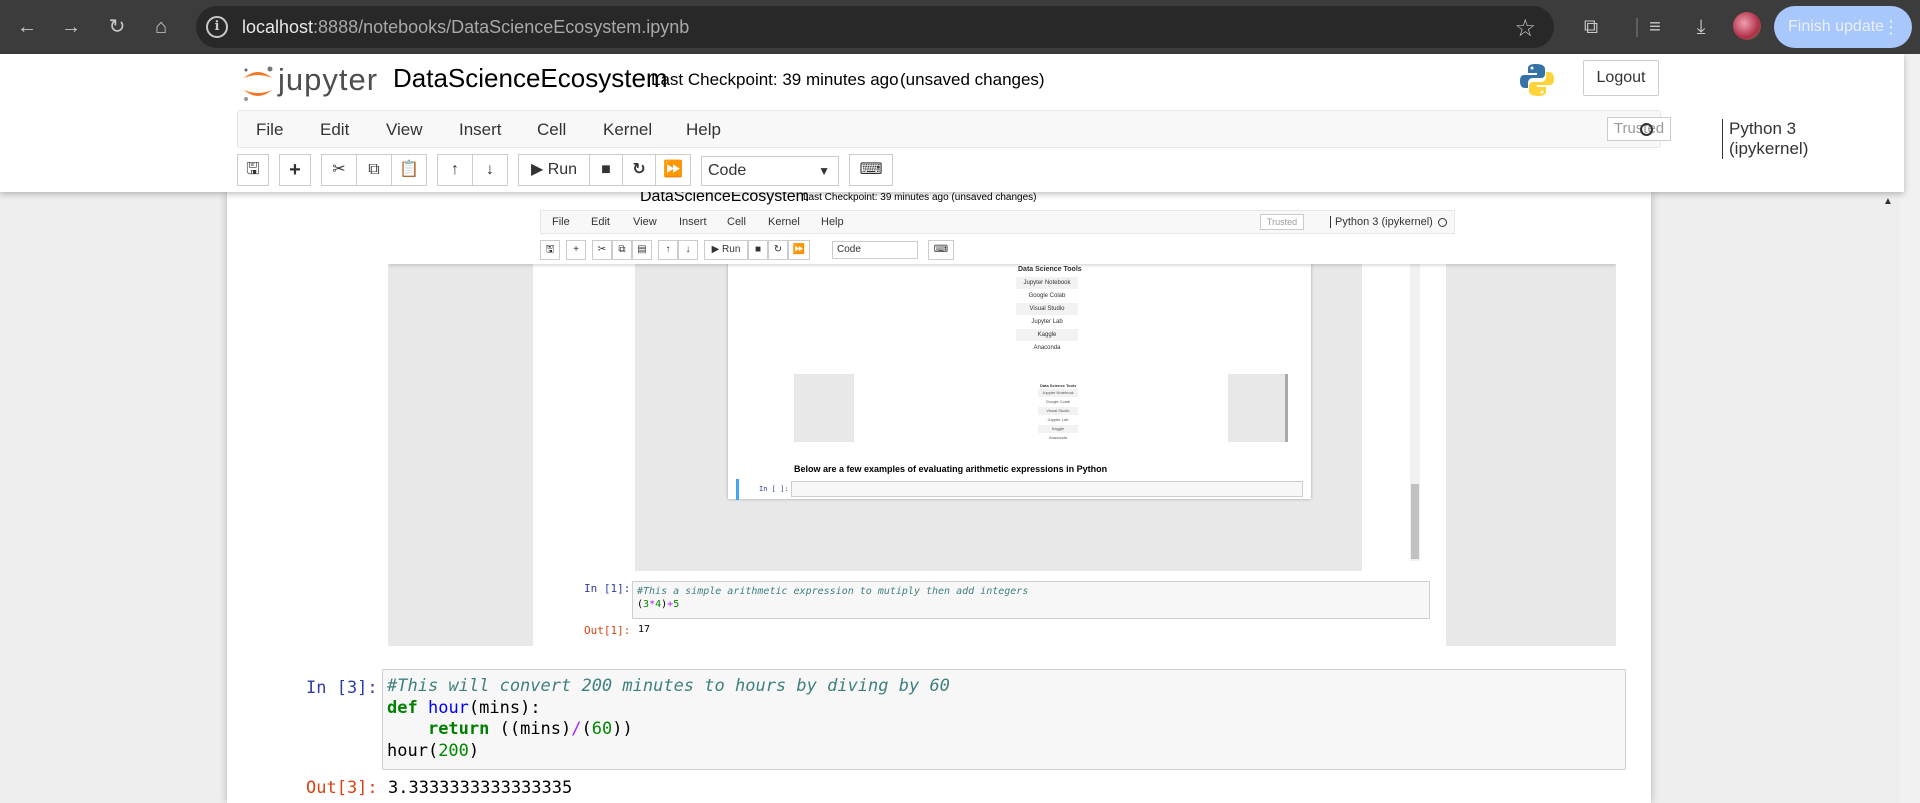  I want to click on menu-insert: Insert, so click(480, 130).